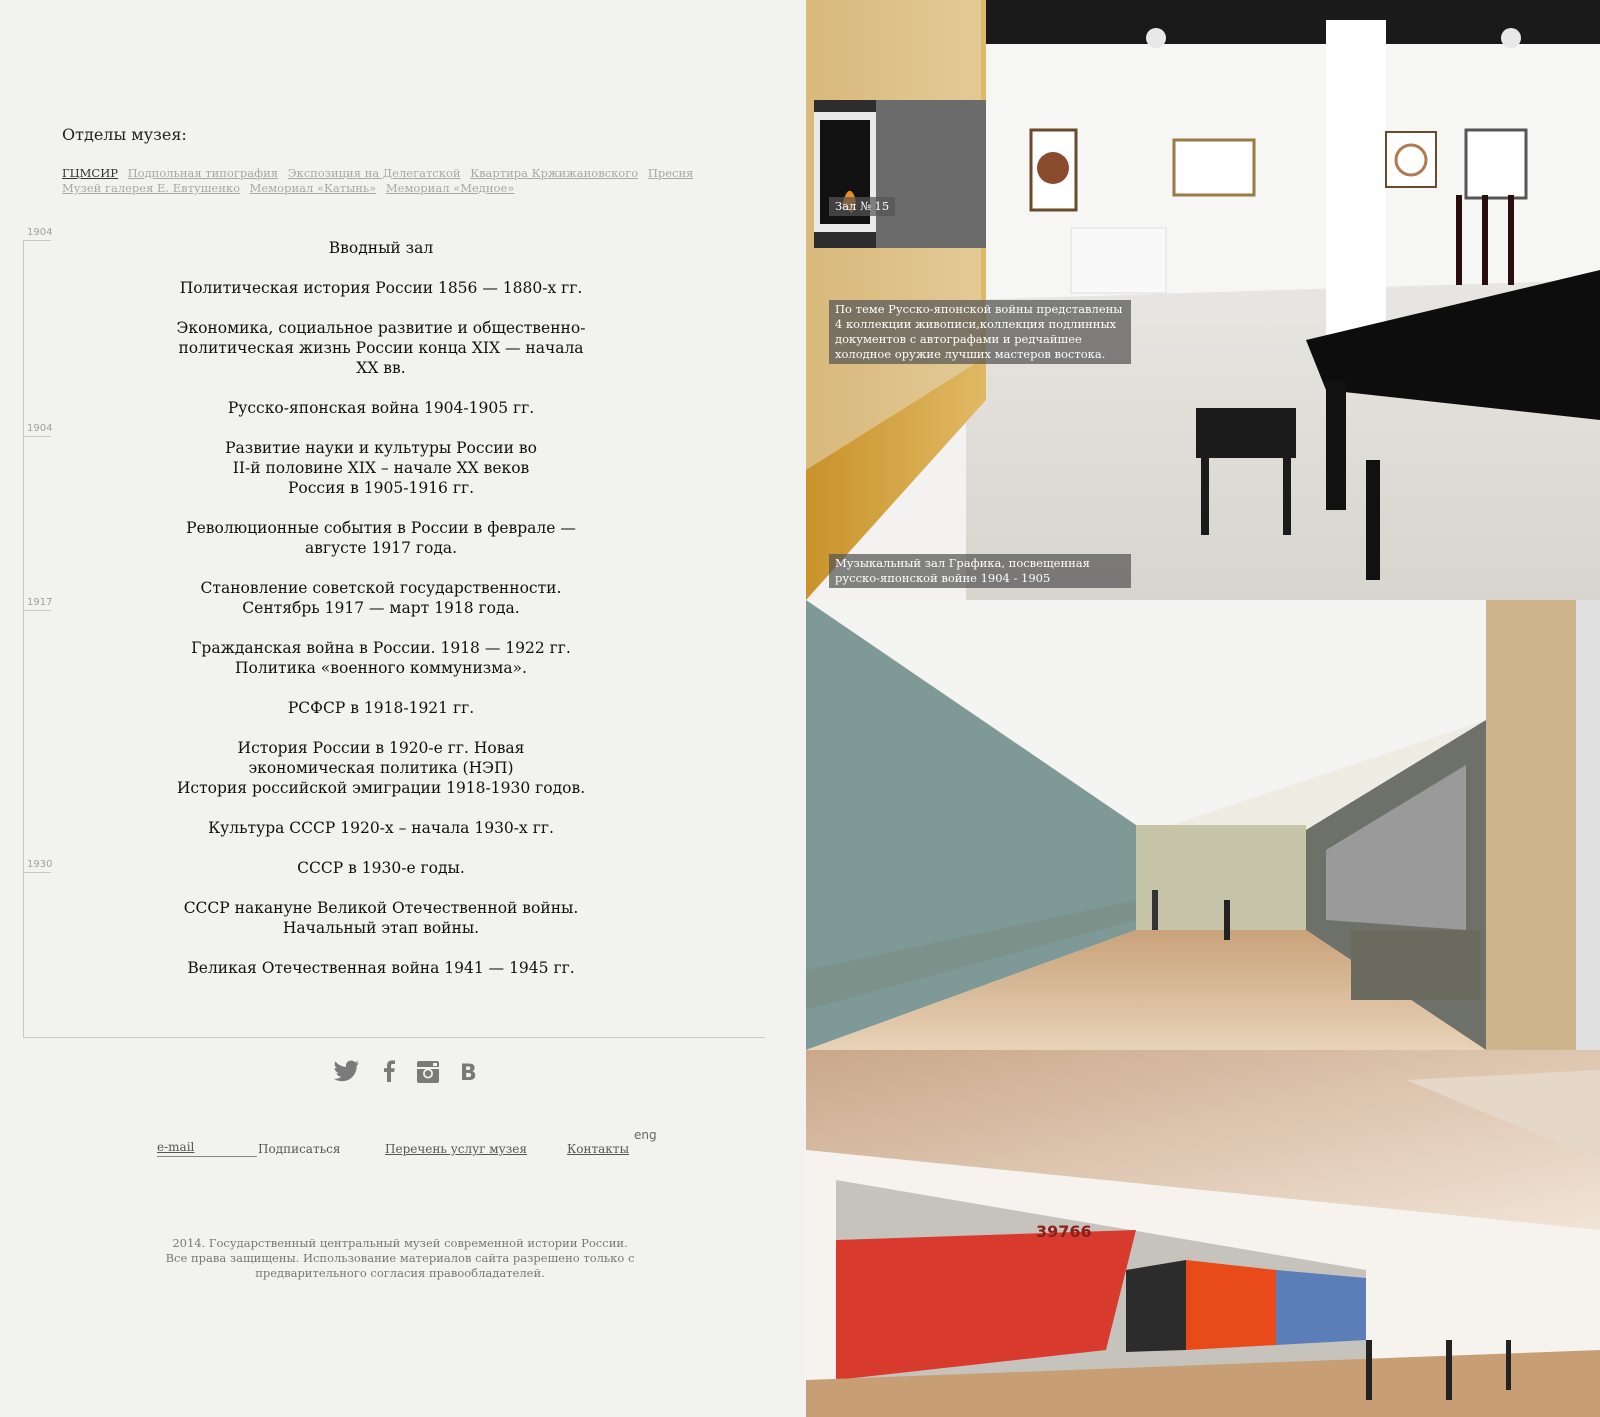  Describe the element at coordinates (381, 248) in the screenshot. I see `hall-item: Вводный зал` at that location.